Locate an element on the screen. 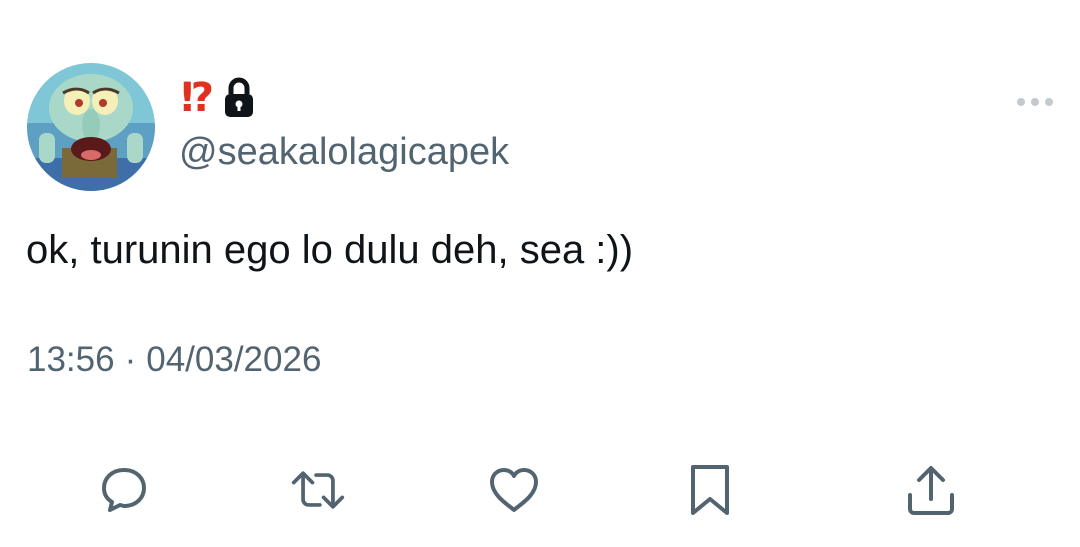 This screenshot has width=1080, height=547. lock-icon is located at coordinates (239, 97).